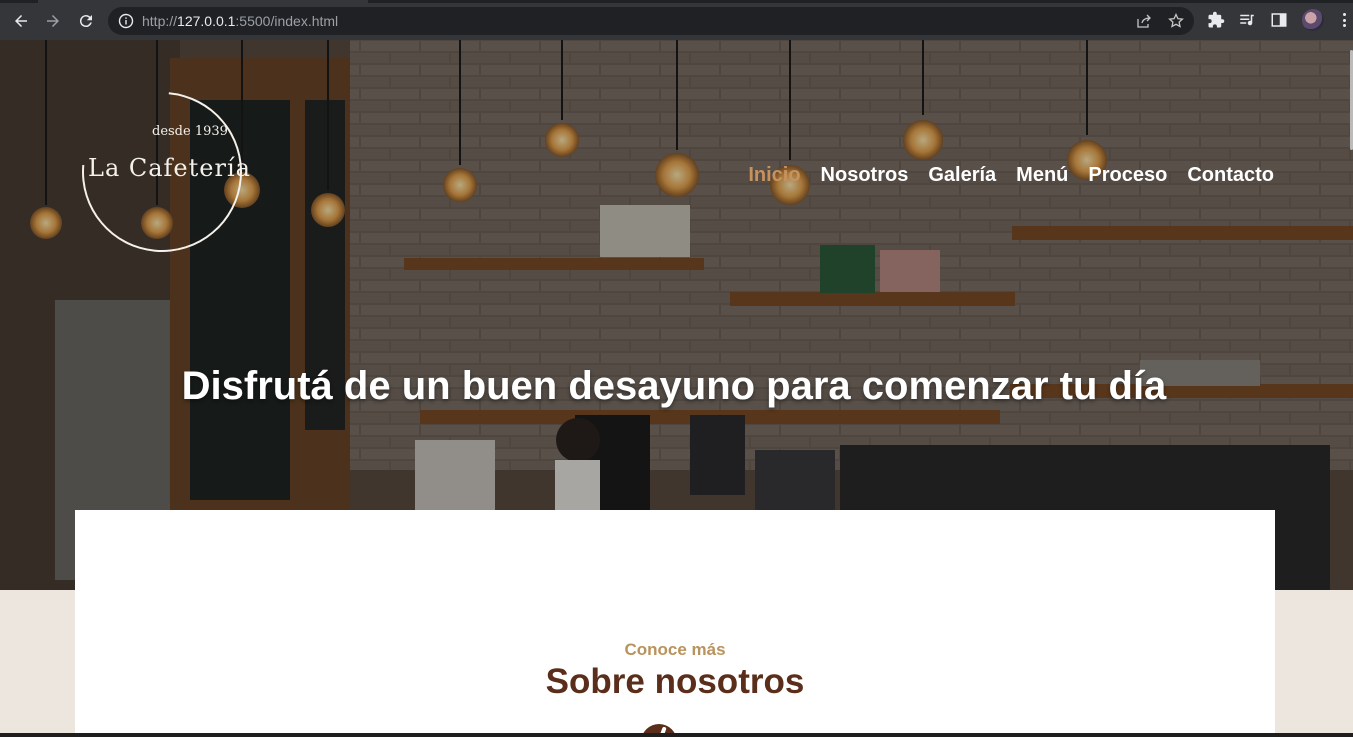 The width and height of the screenshot is (1353, 737). Describe the element at coordinates (774, 175) in the screenshot. I see `nav-link-inicio: Inicio` at that location.